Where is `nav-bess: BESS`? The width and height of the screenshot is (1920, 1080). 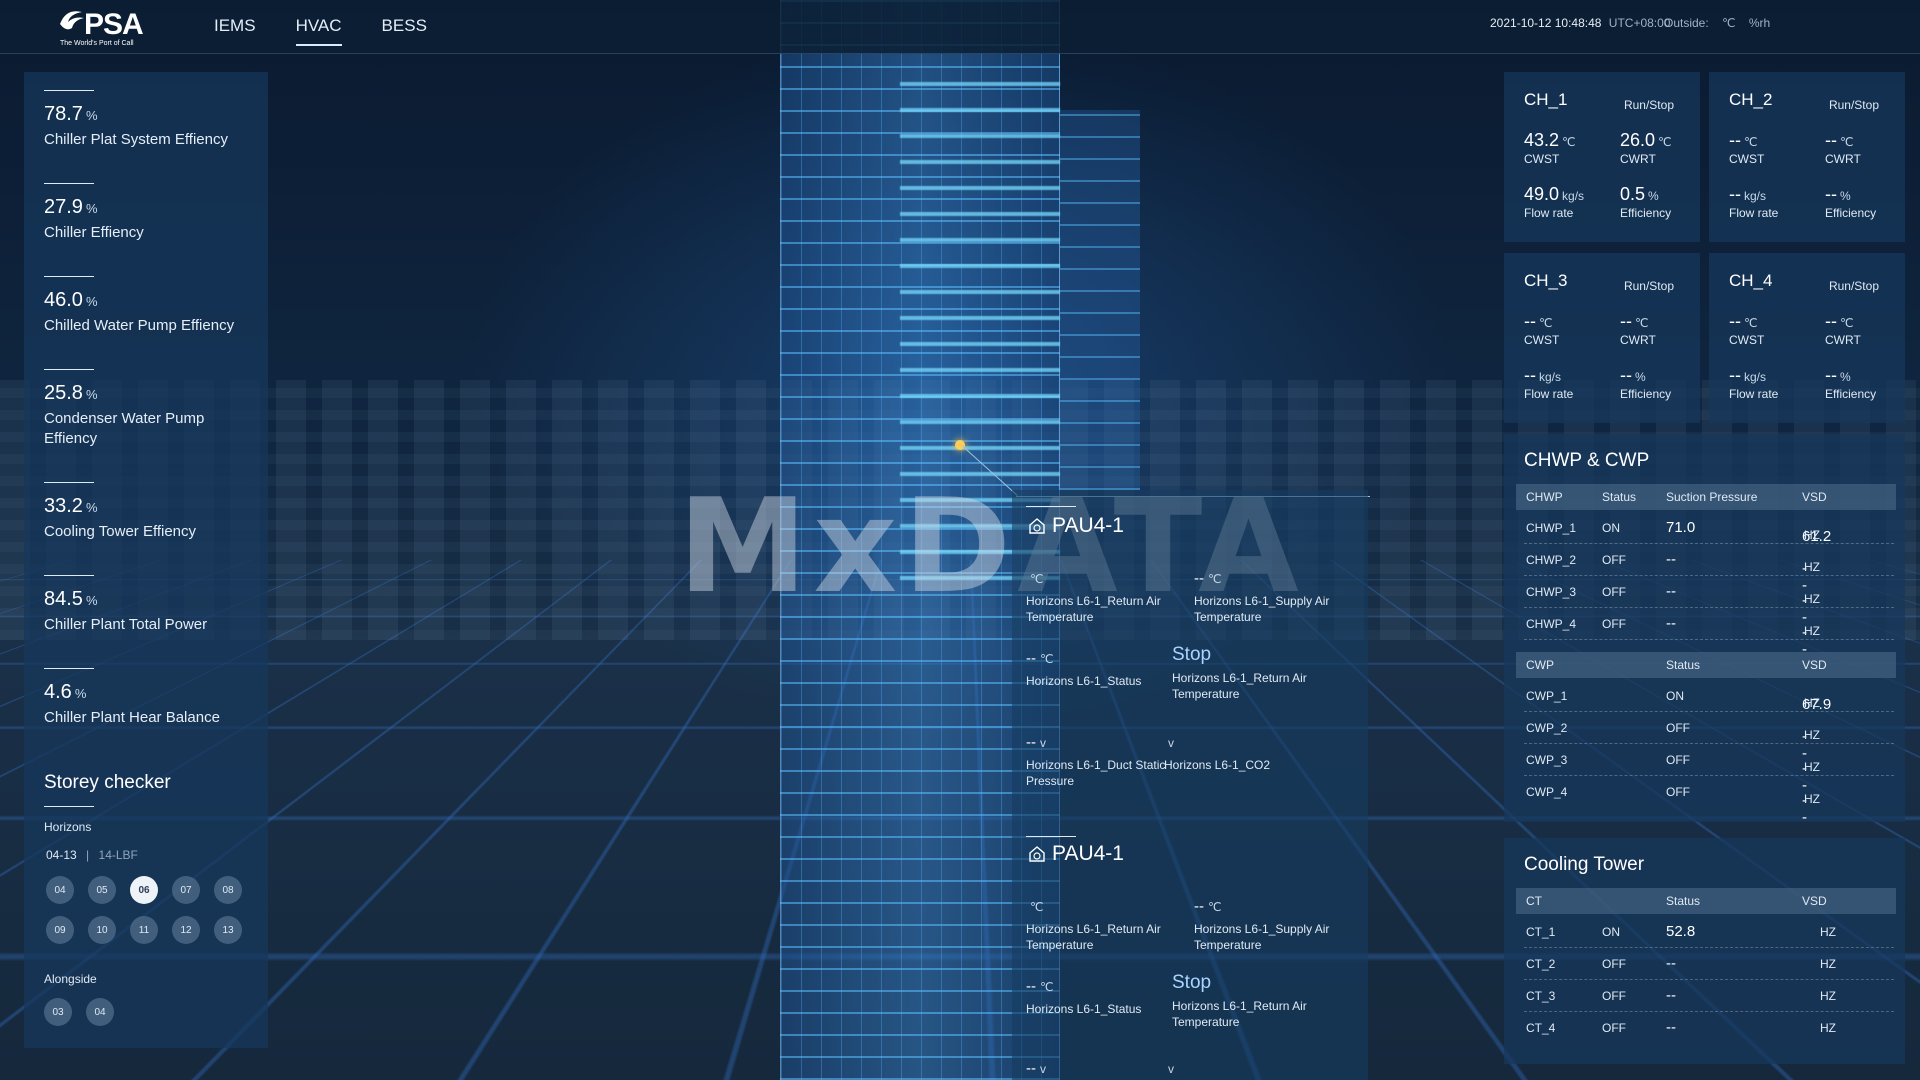 nav-bess: BESS is located at coordinates (404, 31).